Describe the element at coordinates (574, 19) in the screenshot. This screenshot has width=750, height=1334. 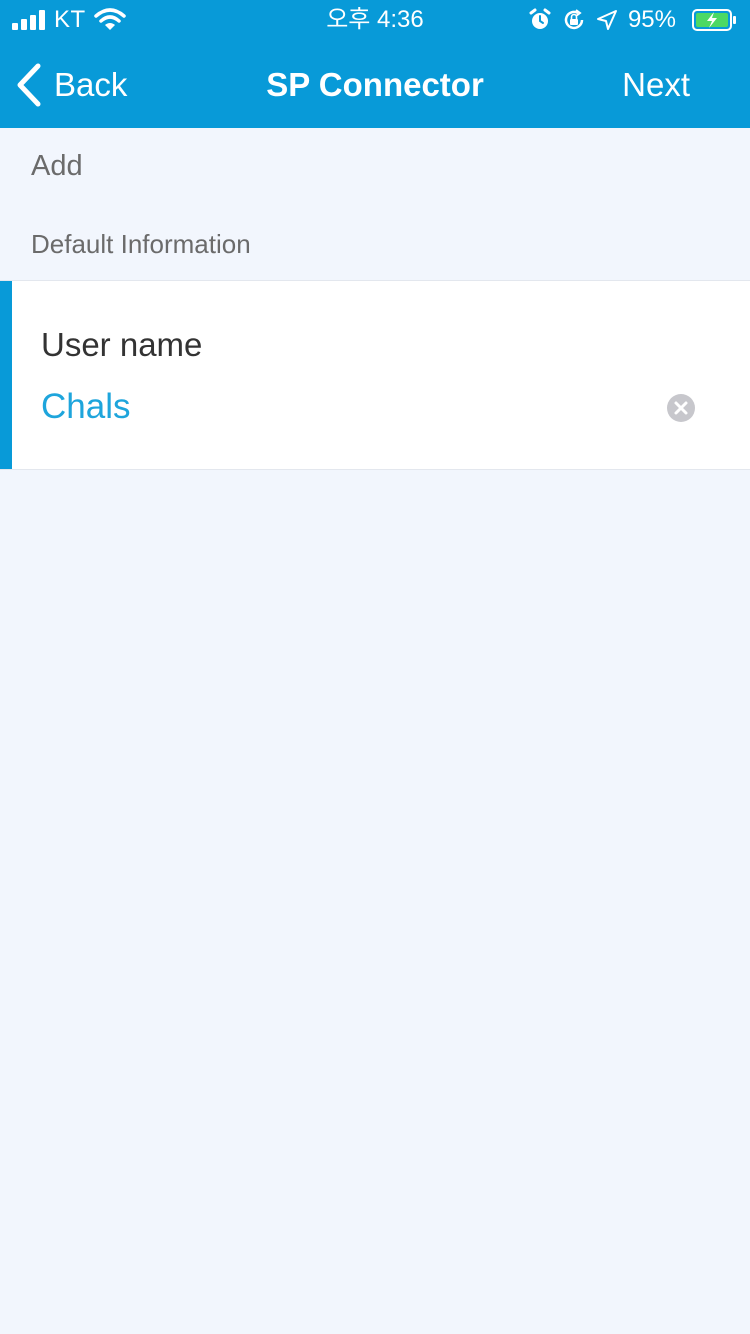
I see `rotation-lock-icon` at that location.